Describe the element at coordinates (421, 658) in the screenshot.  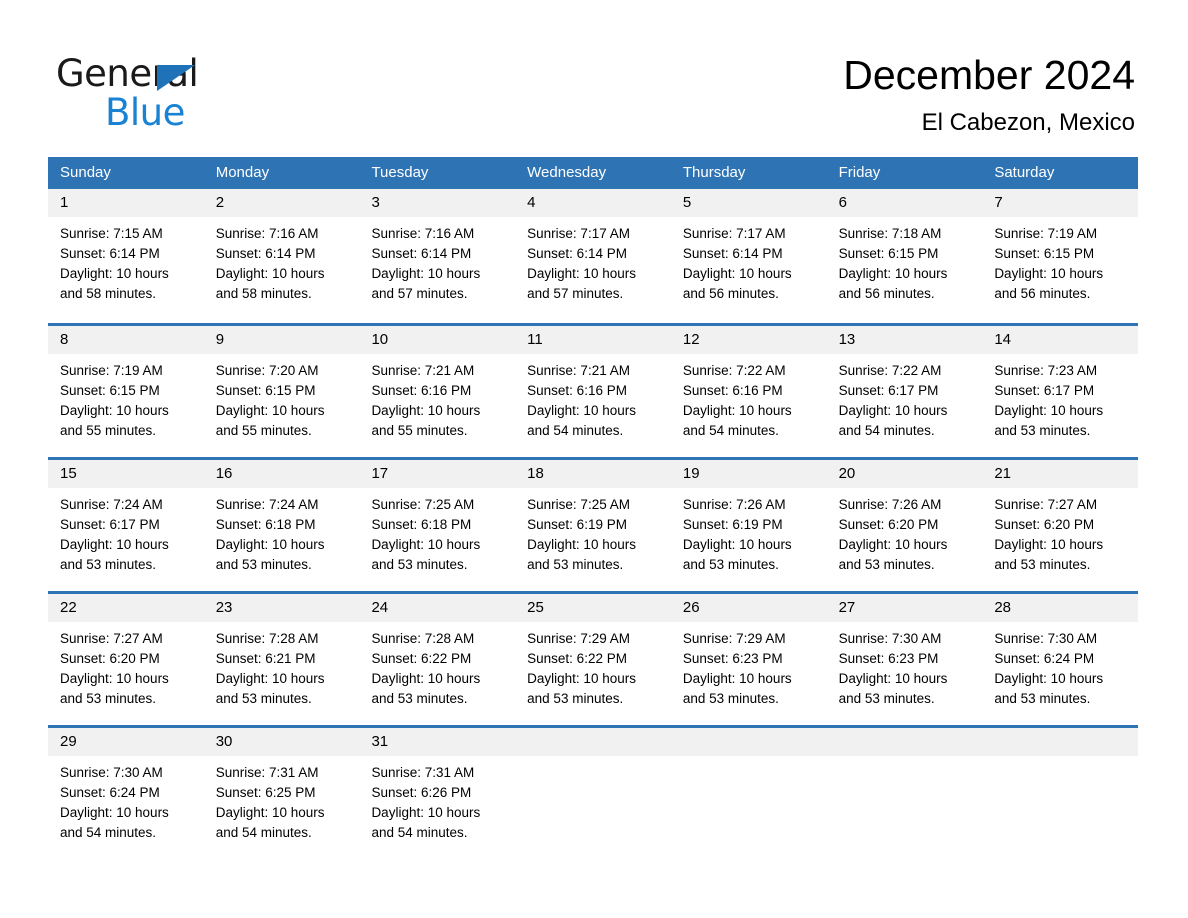
I see `sunset-text: Sunset: 6:22 PM` at that location.